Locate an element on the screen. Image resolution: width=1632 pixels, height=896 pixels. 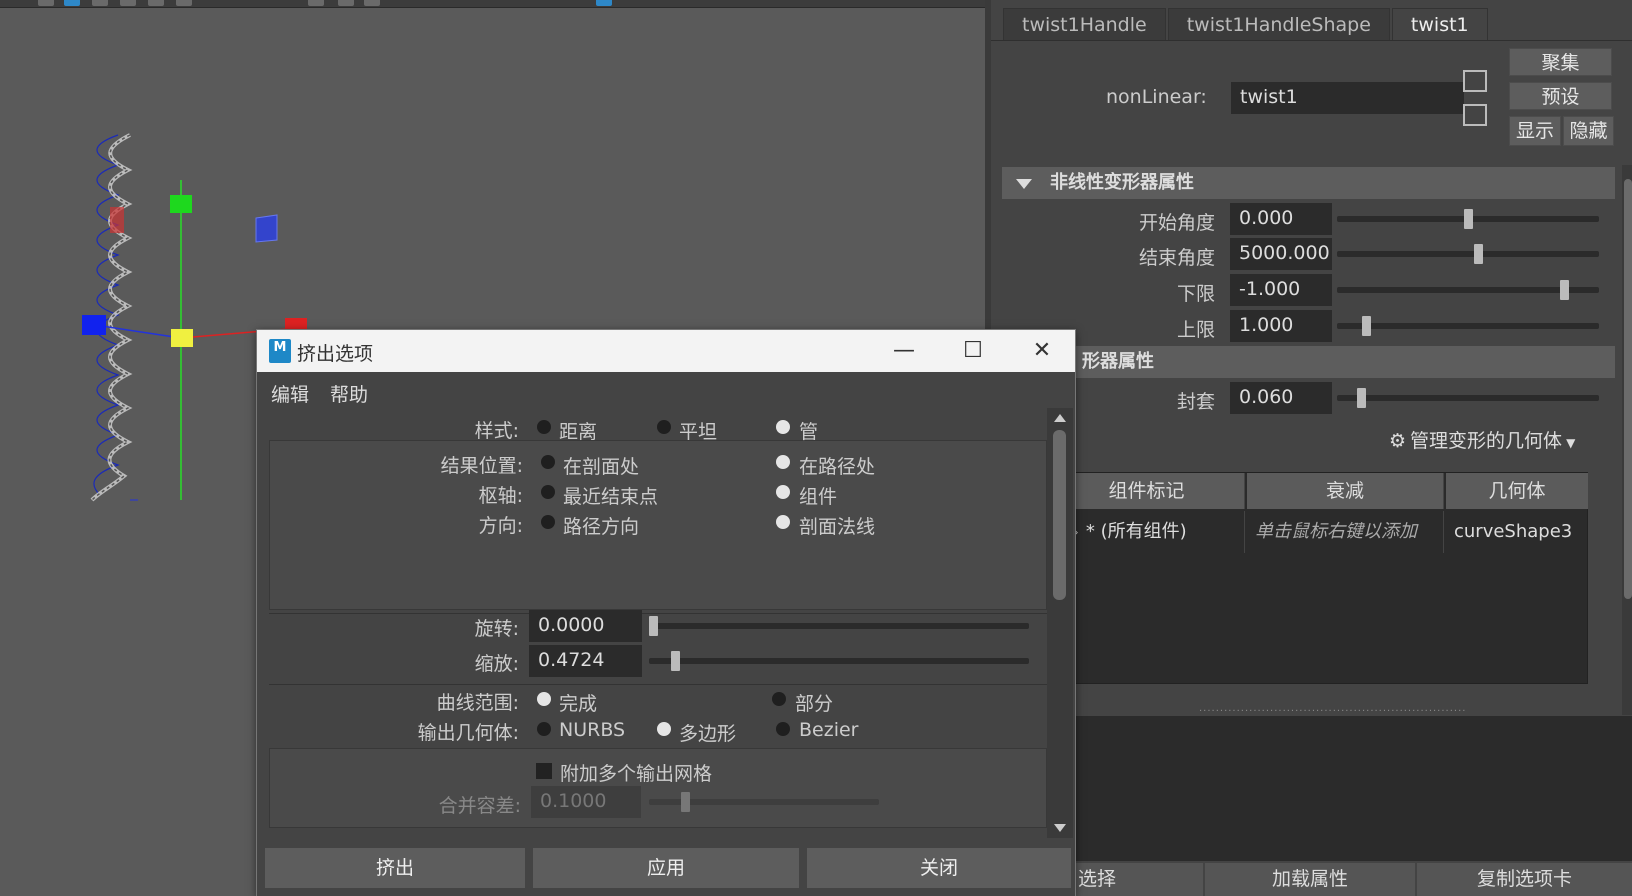
result-radio-at-profile is located at coordinates (548, 462).